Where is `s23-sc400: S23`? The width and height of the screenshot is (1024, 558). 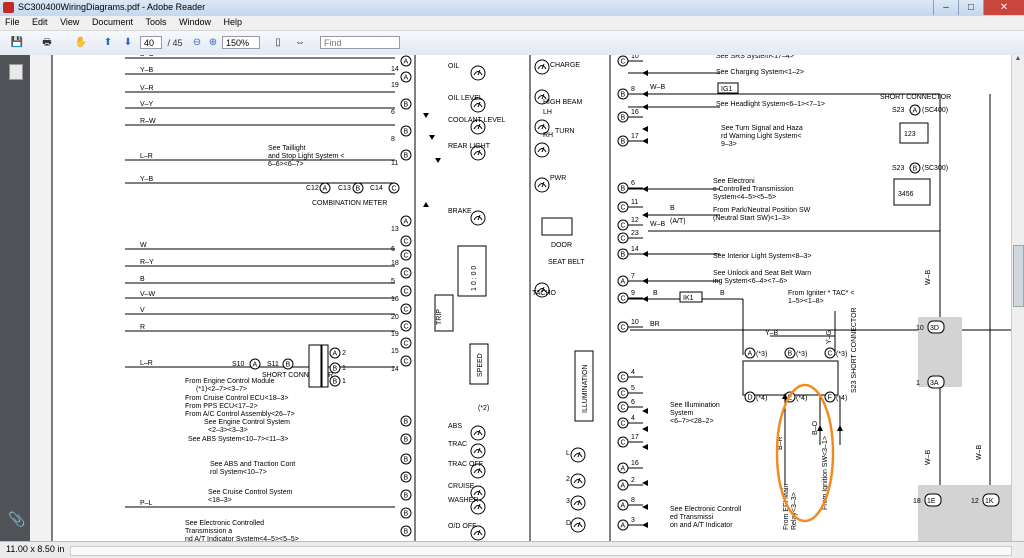 s23-sc400: S23 is located at coordinates (898, 110).